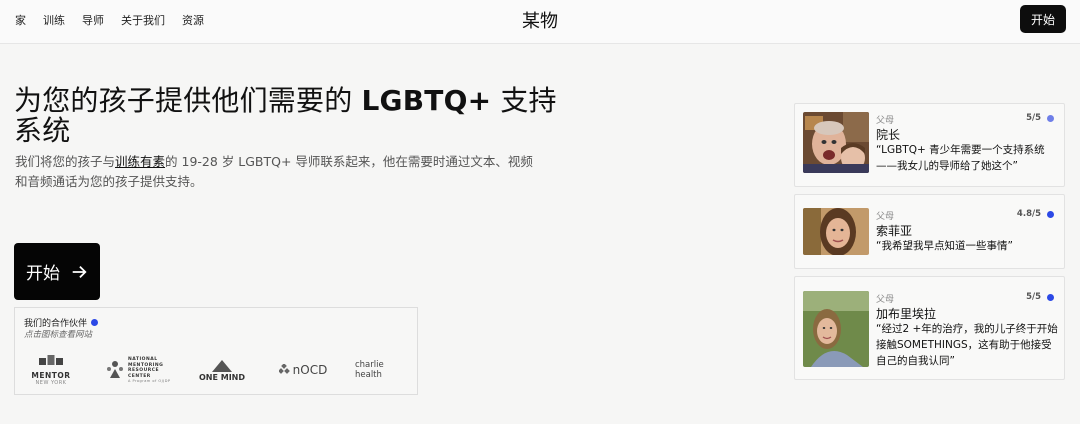  What do you see at coordinates (888, 135) in the screenshot?
I see `testimonial-name-1: 院长` at bounding box center [888, 135].